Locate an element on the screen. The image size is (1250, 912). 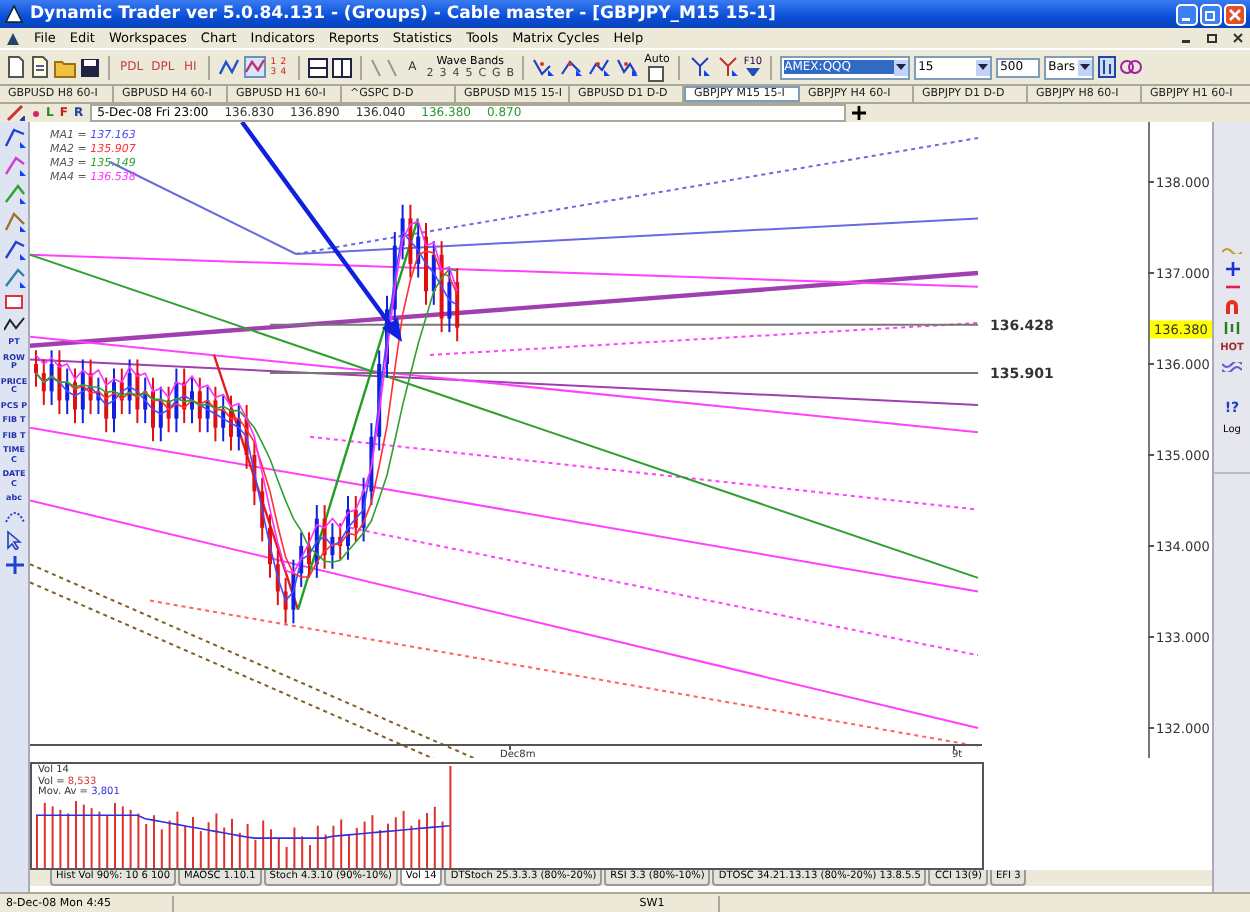
auto-checkbox is located at coordinates (656, 73).